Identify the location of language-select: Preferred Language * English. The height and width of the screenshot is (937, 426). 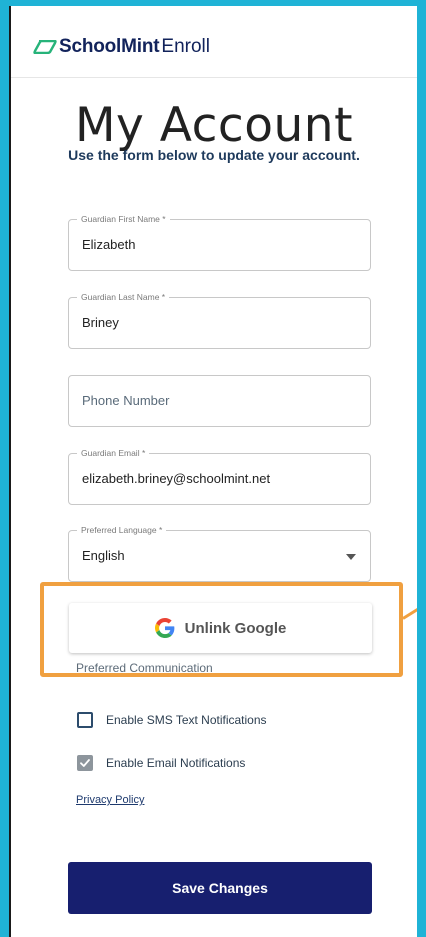
(219, 553).